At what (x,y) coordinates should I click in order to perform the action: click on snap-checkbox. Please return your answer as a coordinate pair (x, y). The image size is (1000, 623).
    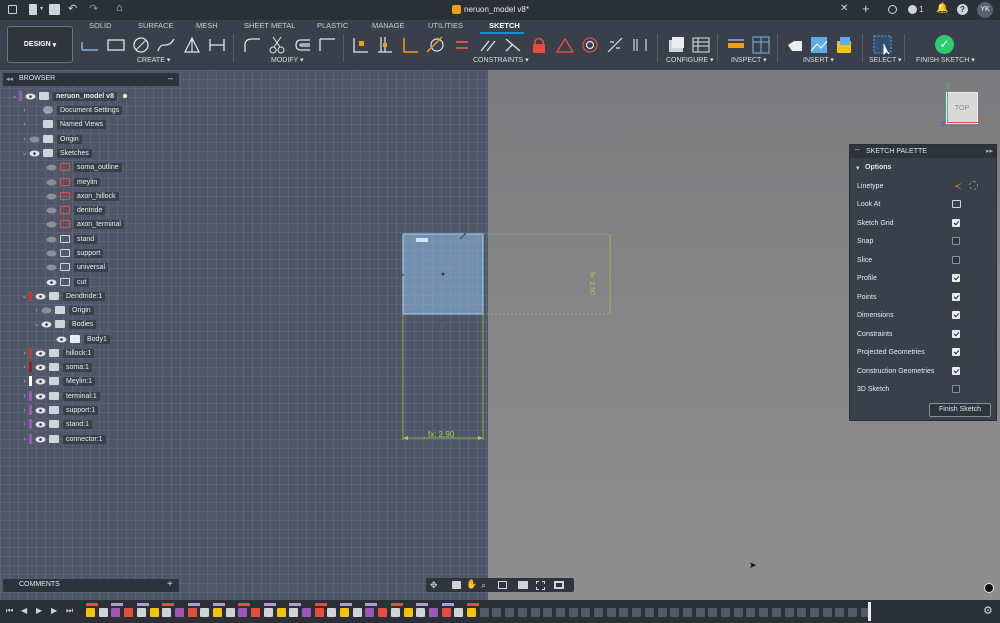
    Looking at the image, I should click on (956, 241).